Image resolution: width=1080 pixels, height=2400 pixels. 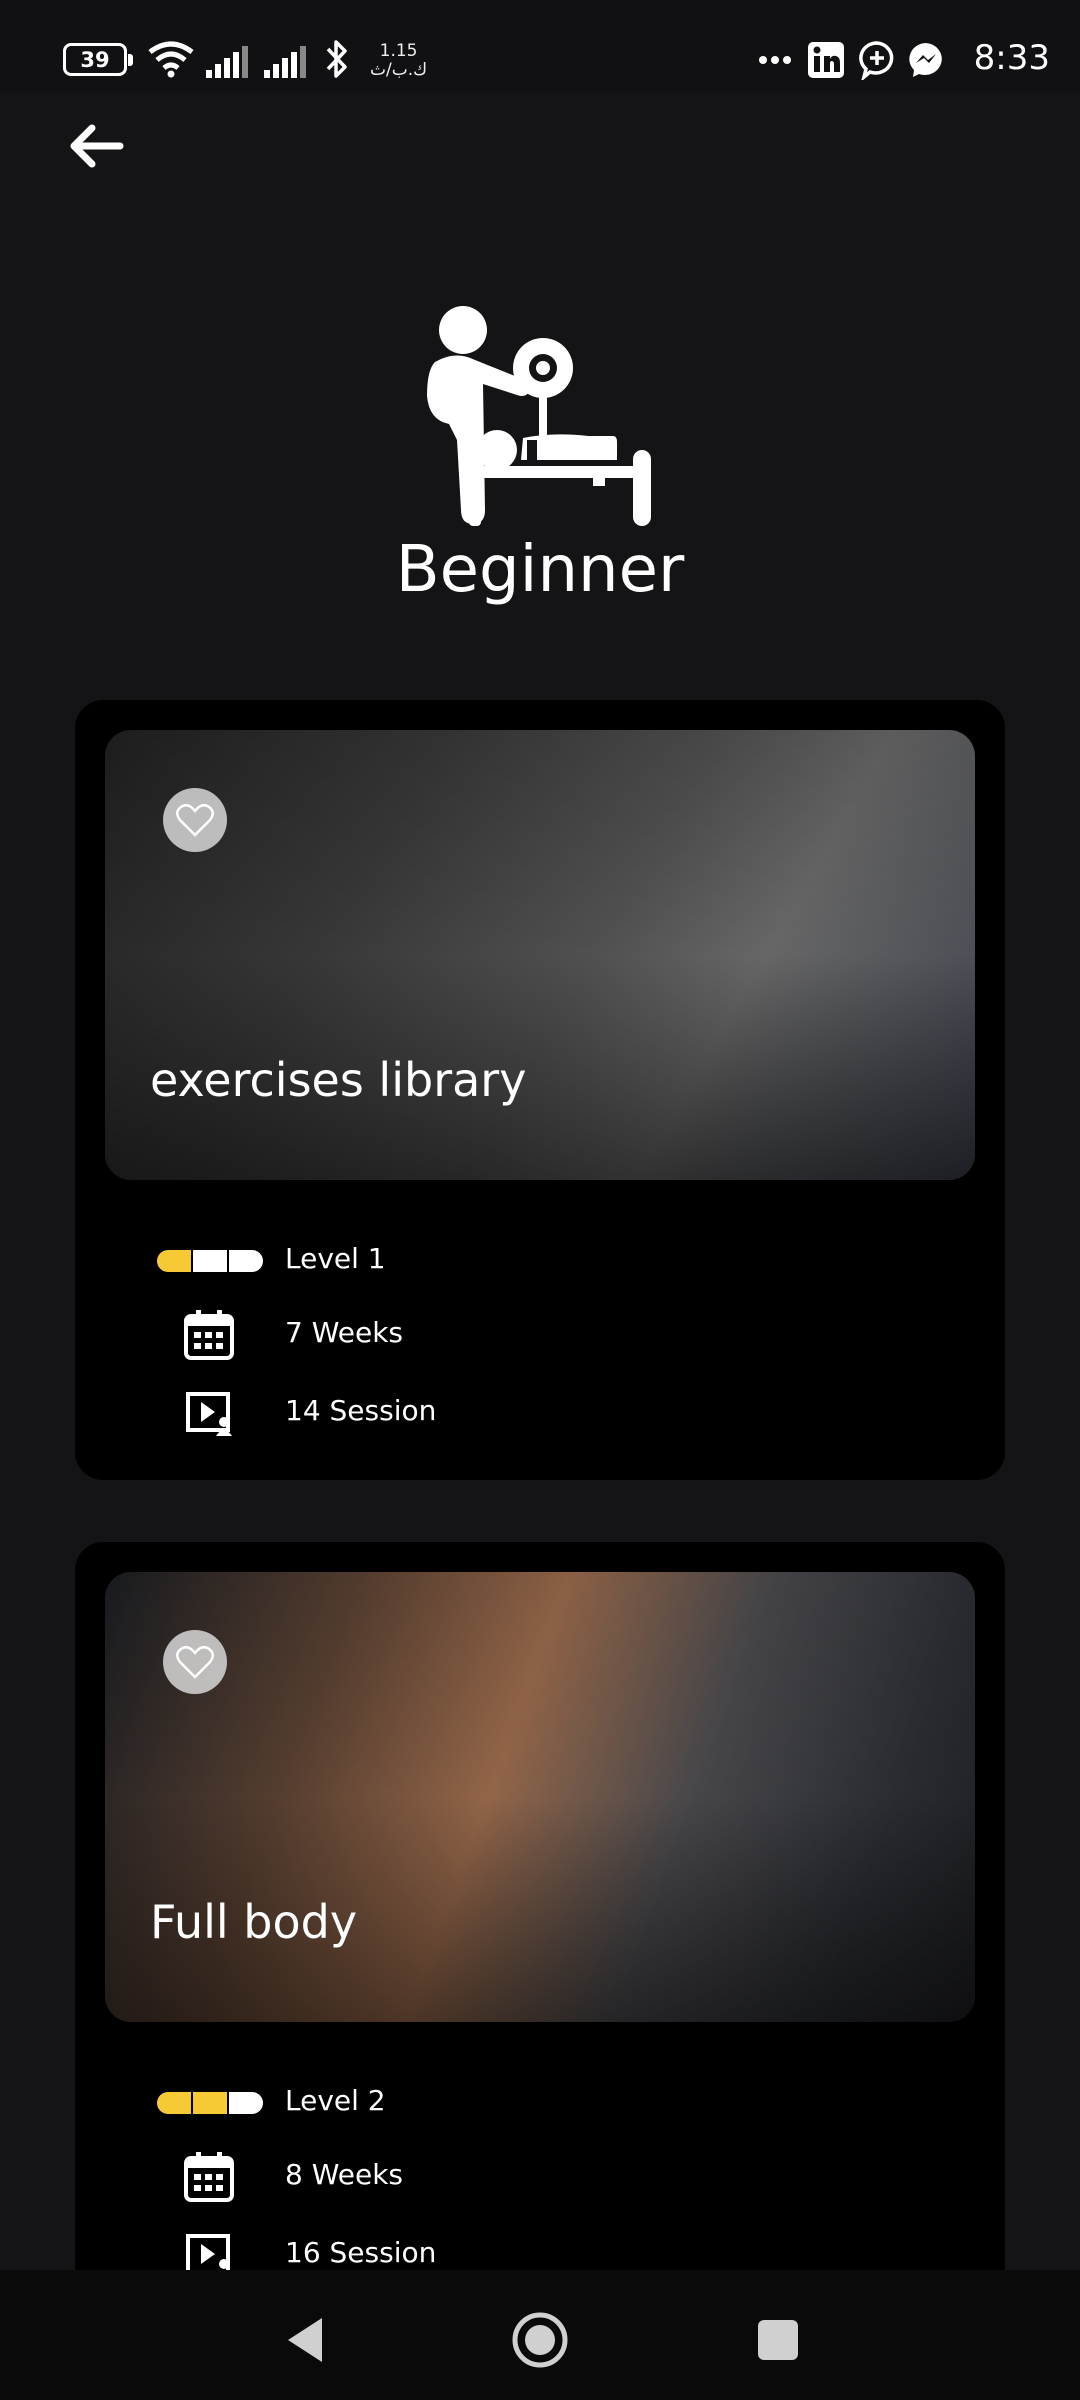 I want to click on level-label: Level 1, so click(x=335, y=1258).